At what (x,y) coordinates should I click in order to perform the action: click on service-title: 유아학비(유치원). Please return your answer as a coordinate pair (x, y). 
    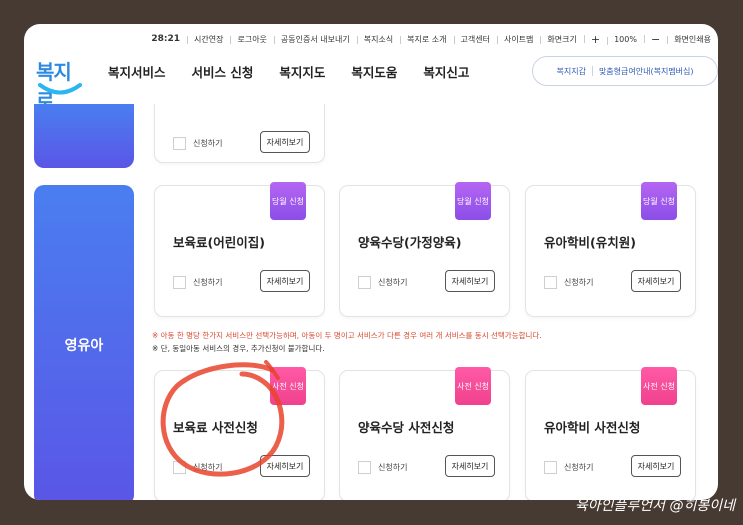
    Looking at the image, I should click on (590, 242).